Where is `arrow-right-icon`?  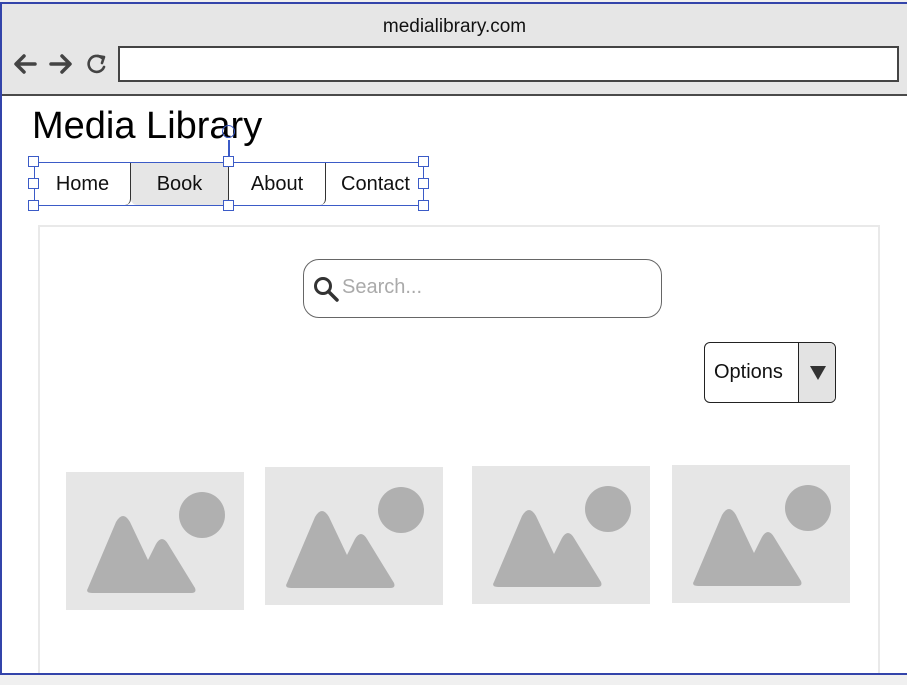
arrow-right-icon is located at coordinates (60, 64).